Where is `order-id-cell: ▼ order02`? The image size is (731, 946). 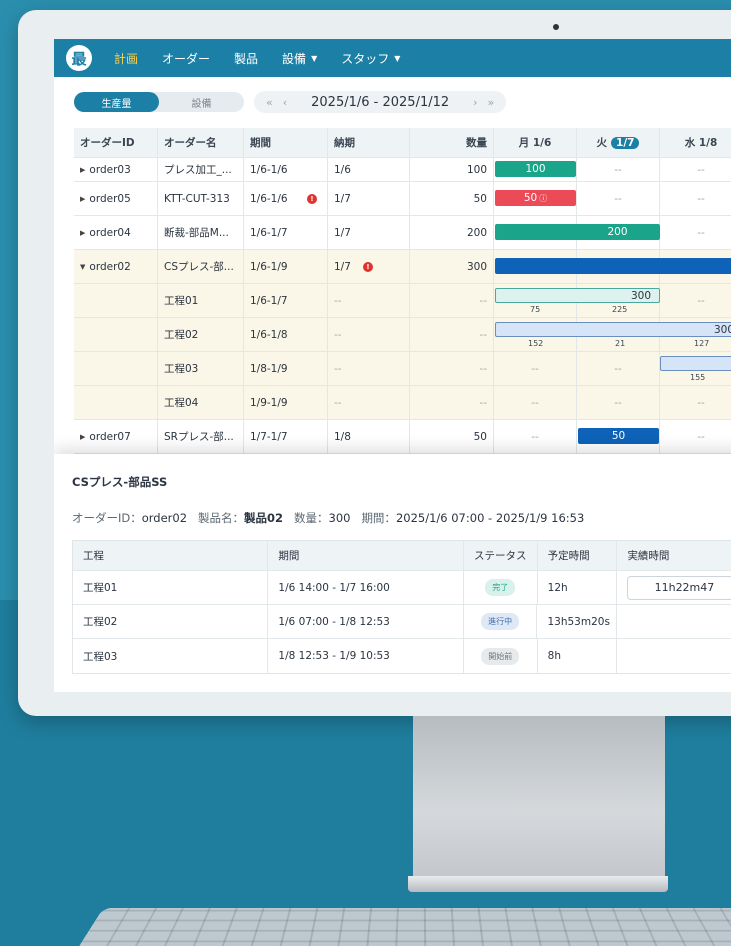
order-id-cell: ▼ order02 is located at coordinates (116, 266).